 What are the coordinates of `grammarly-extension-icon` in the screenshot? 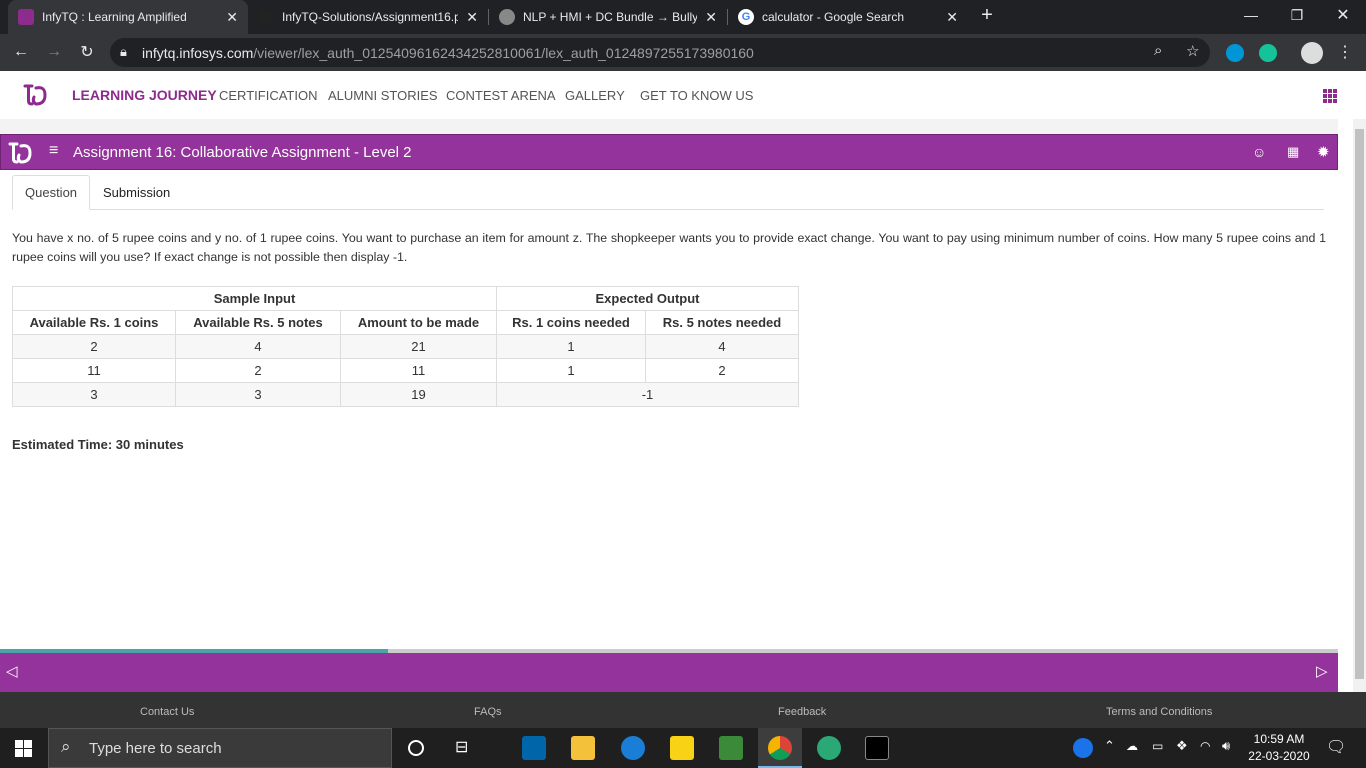 It's located at (1268, 53).